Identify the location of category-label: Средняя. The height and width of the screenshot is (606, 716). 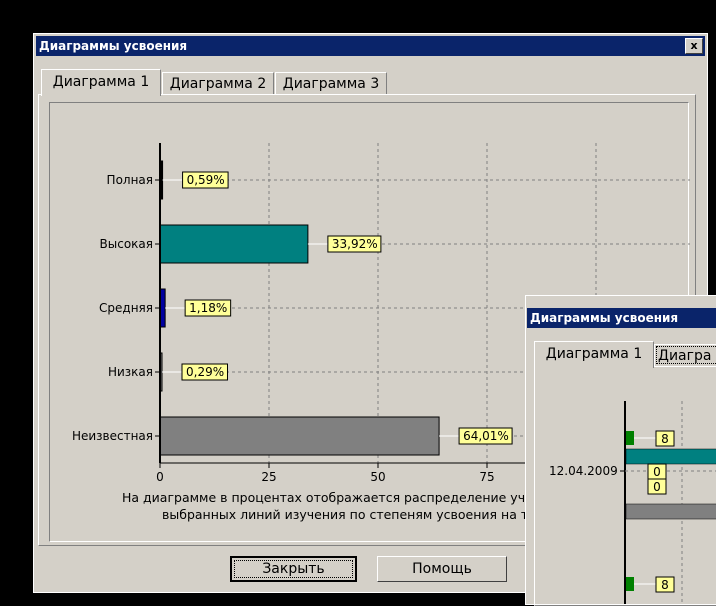
(126, 308).